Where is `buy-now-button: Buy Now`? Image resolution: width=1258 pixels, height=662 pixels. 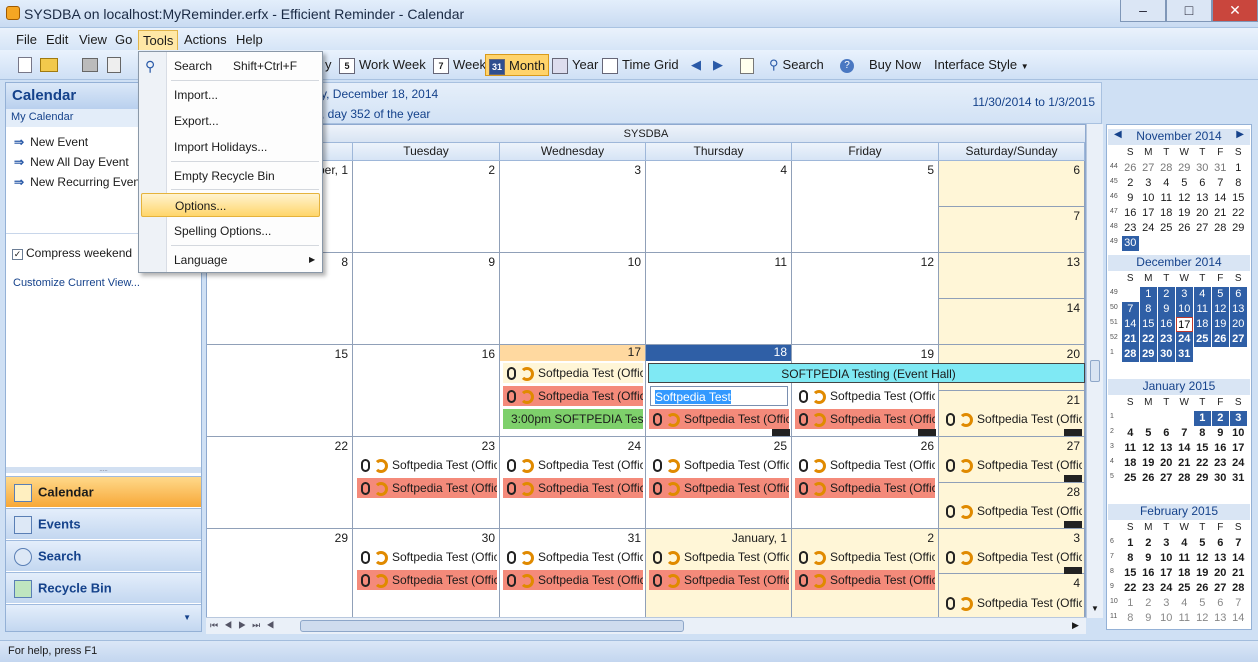
buy-now-button: Buy Now is located at coordinates (895, 65).